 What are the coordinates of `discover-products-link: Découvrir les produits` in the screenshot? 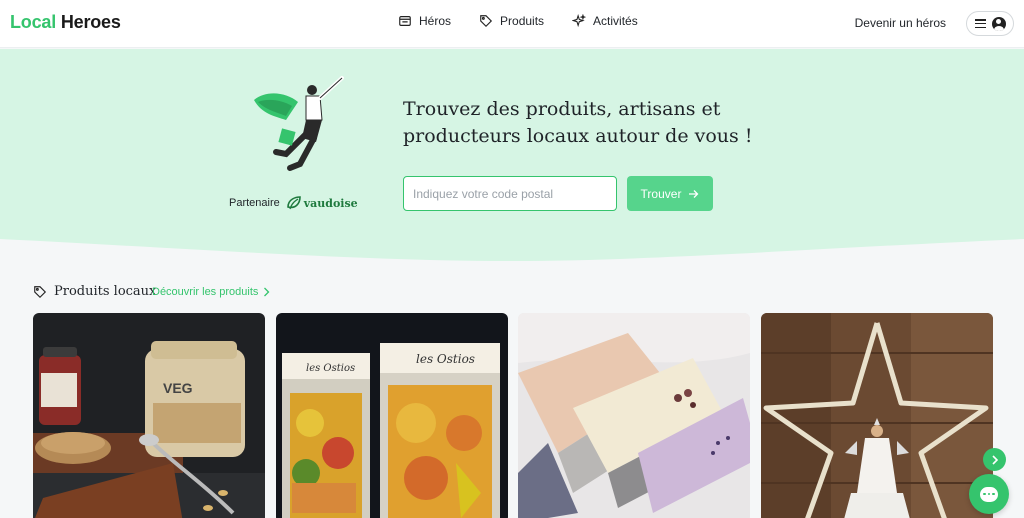 It's located at (211, 292).